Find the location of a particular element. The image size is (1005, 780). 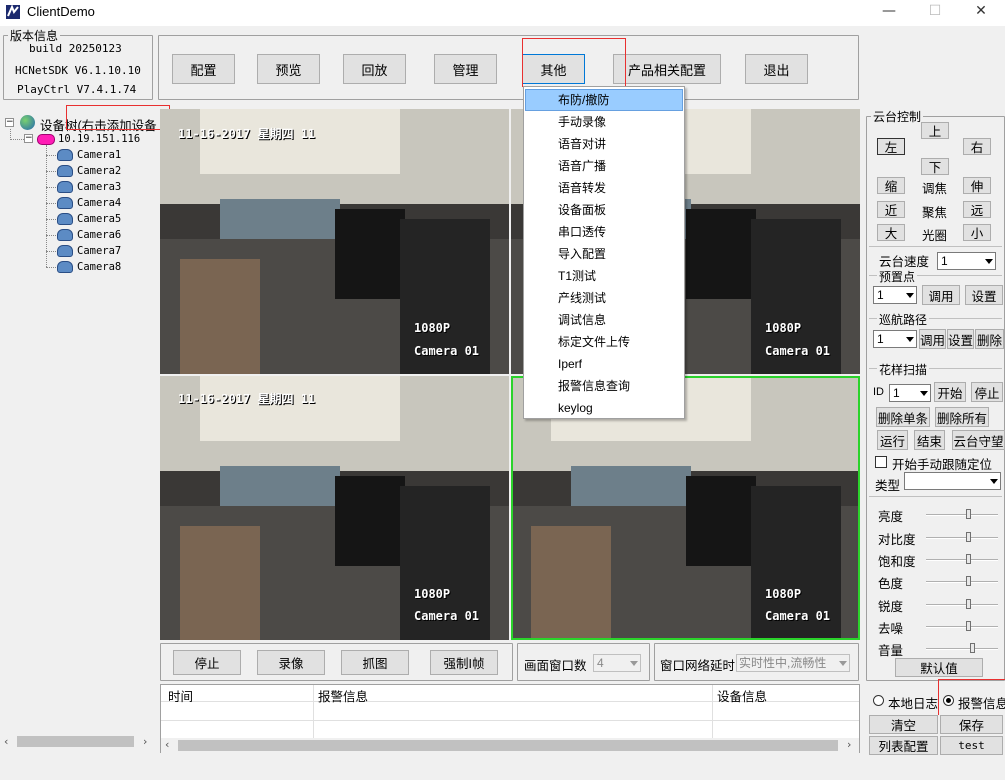

maximize-button: ☐ is located at coordinates (935, 12).